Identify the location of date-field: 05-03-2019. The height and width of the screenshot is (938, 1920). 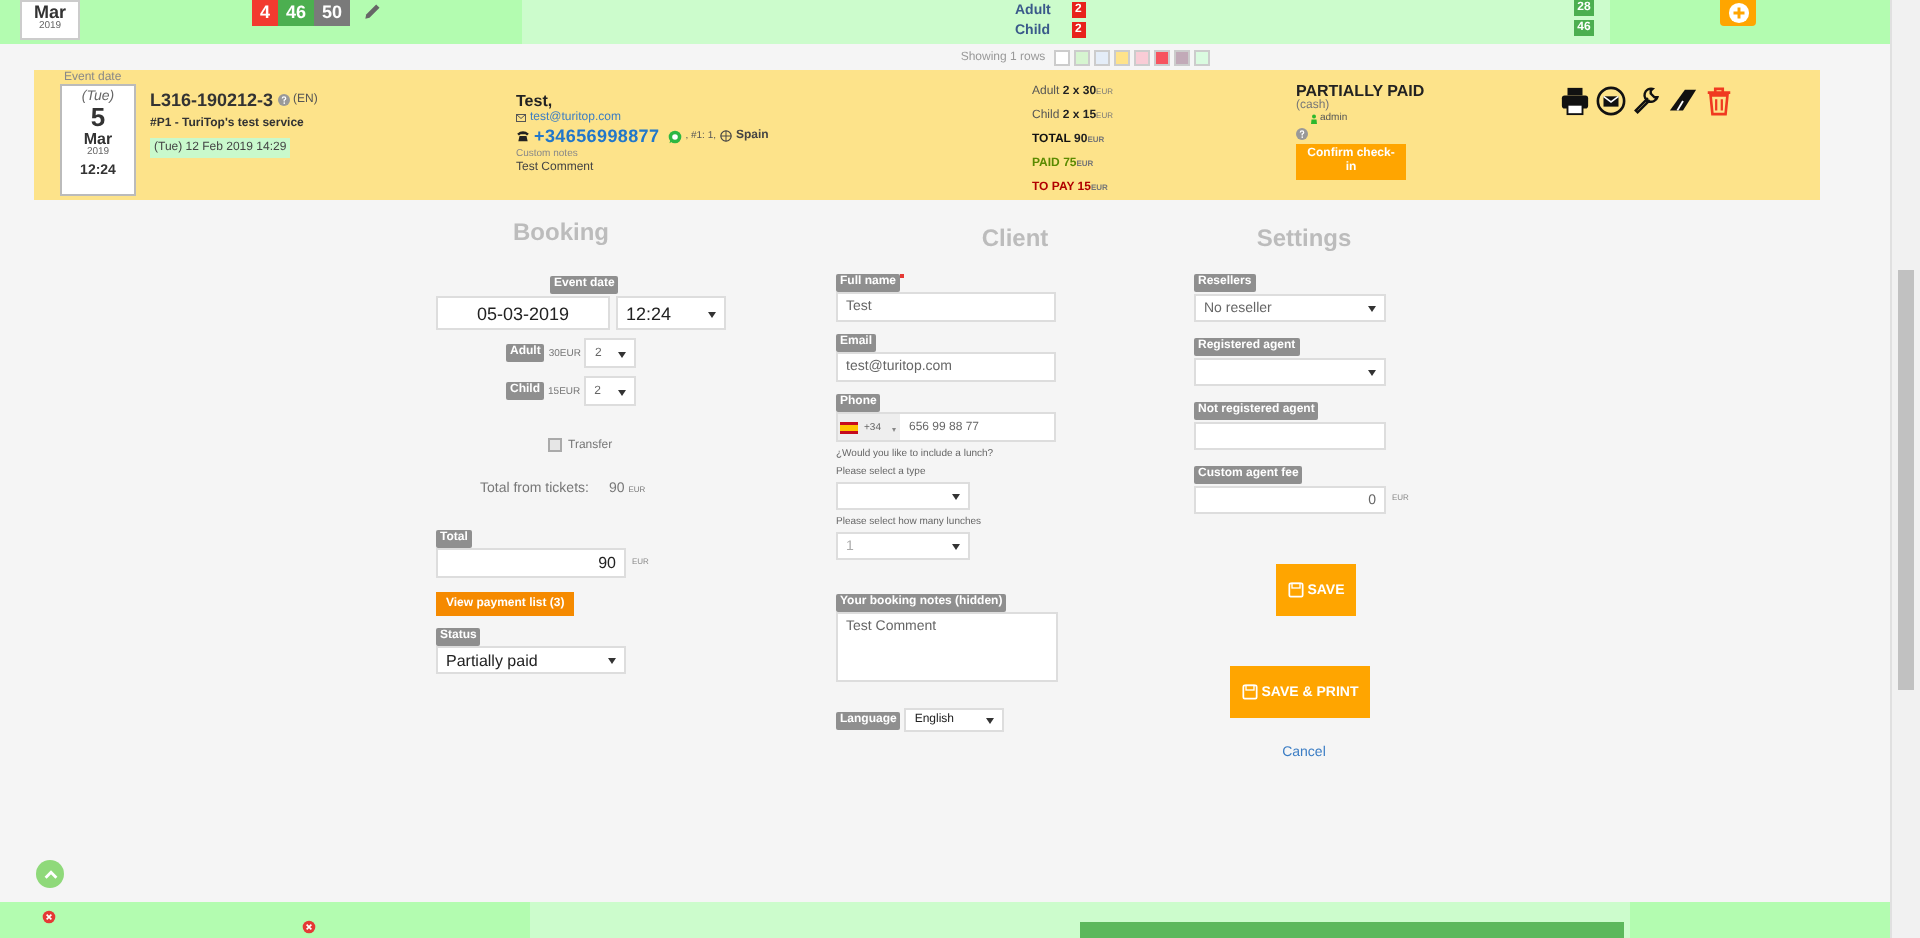
(523, 313).